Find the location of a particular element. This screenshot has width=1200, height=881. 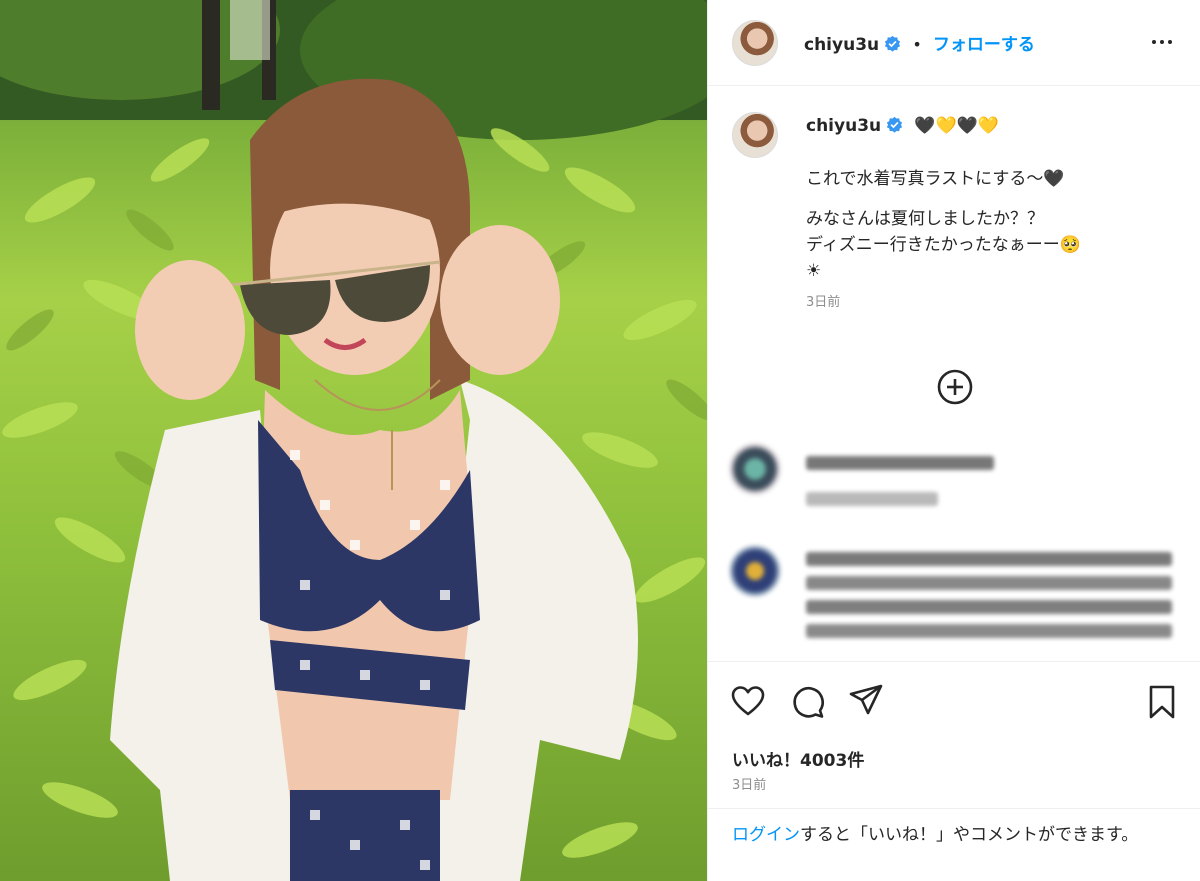

caption-username: chiyu3u is located at coordinates (843, 126).